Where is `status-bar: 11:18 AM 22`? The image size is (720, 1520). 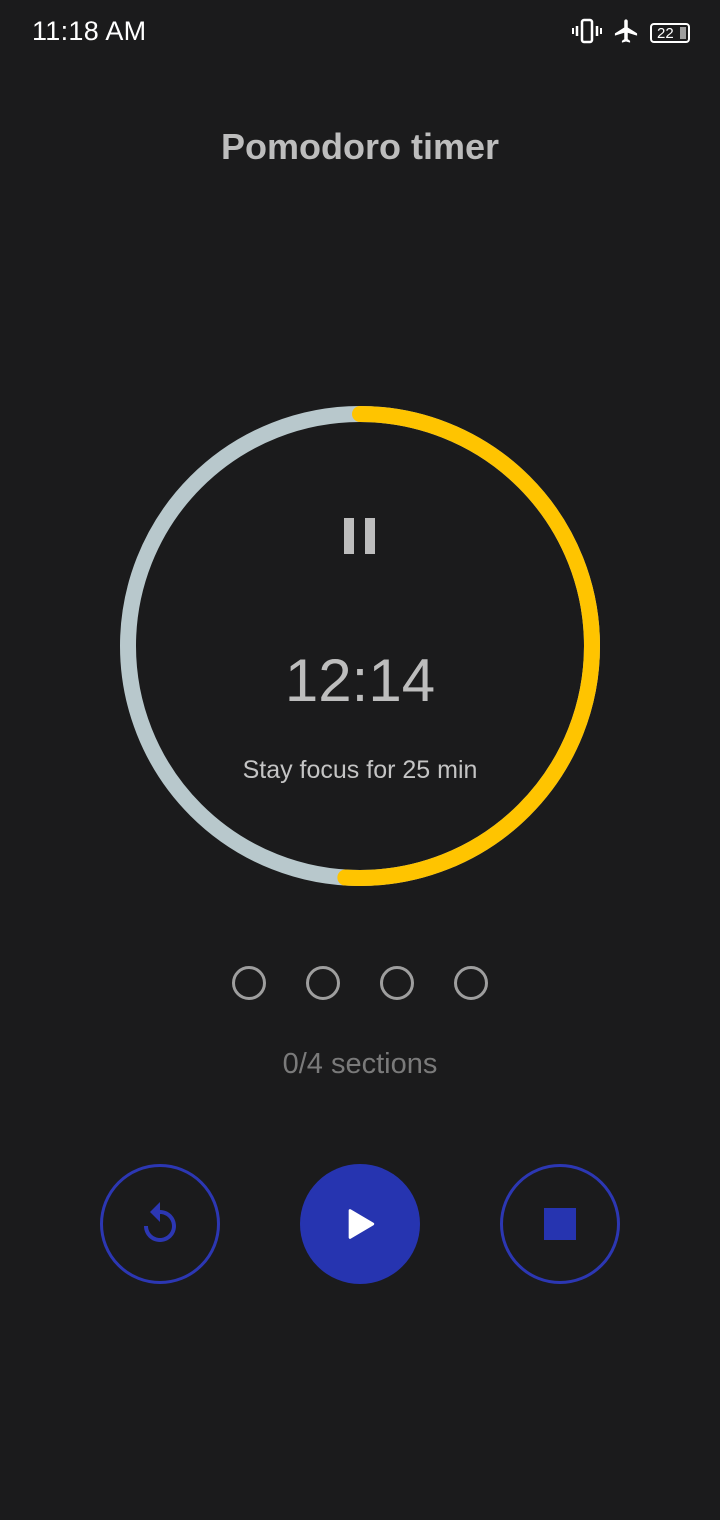 status-bar: 11:18 AM 22 is located at coordinates (360, 33).